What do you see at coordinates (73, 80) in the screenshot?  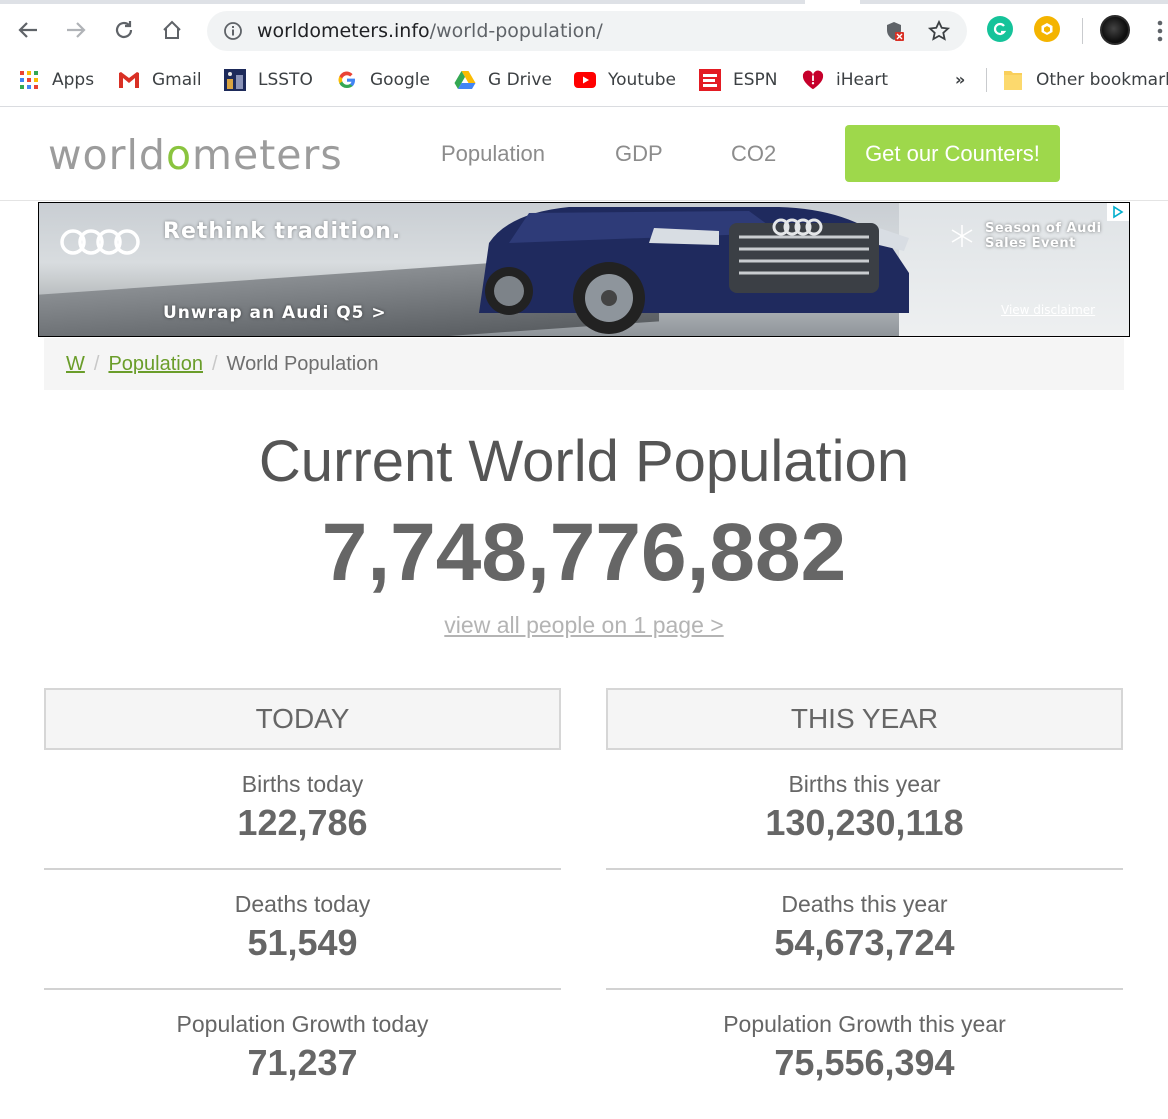 I see `bookmark-label: Apps` at bounding box center [73, 80].